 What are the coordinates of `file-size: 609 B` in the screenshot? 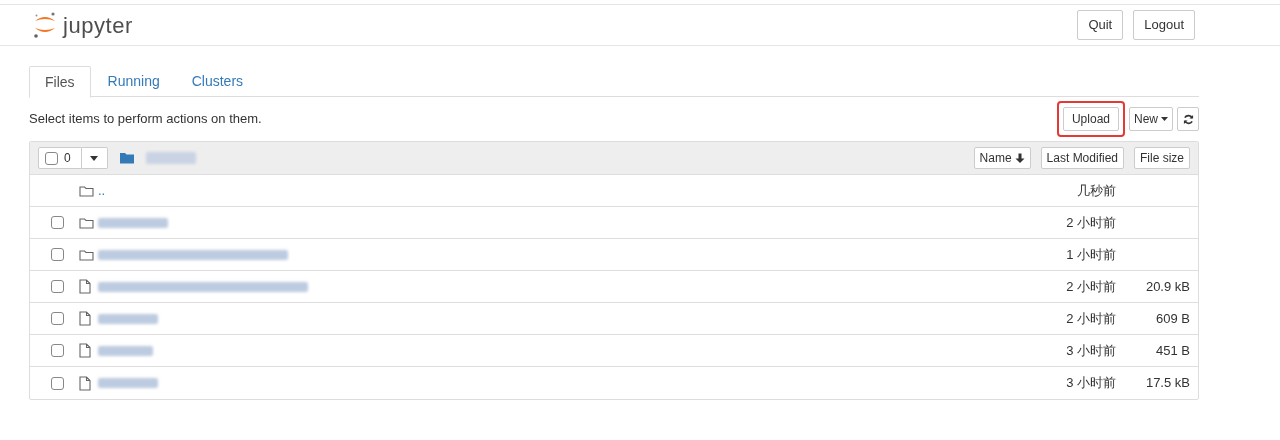 It's located at (1172, 318).